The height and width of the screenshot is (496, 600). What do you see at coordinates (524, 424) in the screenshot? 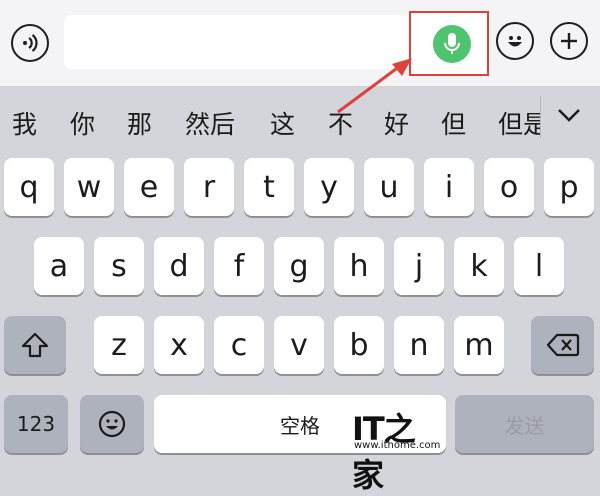
I see `send-key: 发送` at bounding box center [524, 424].